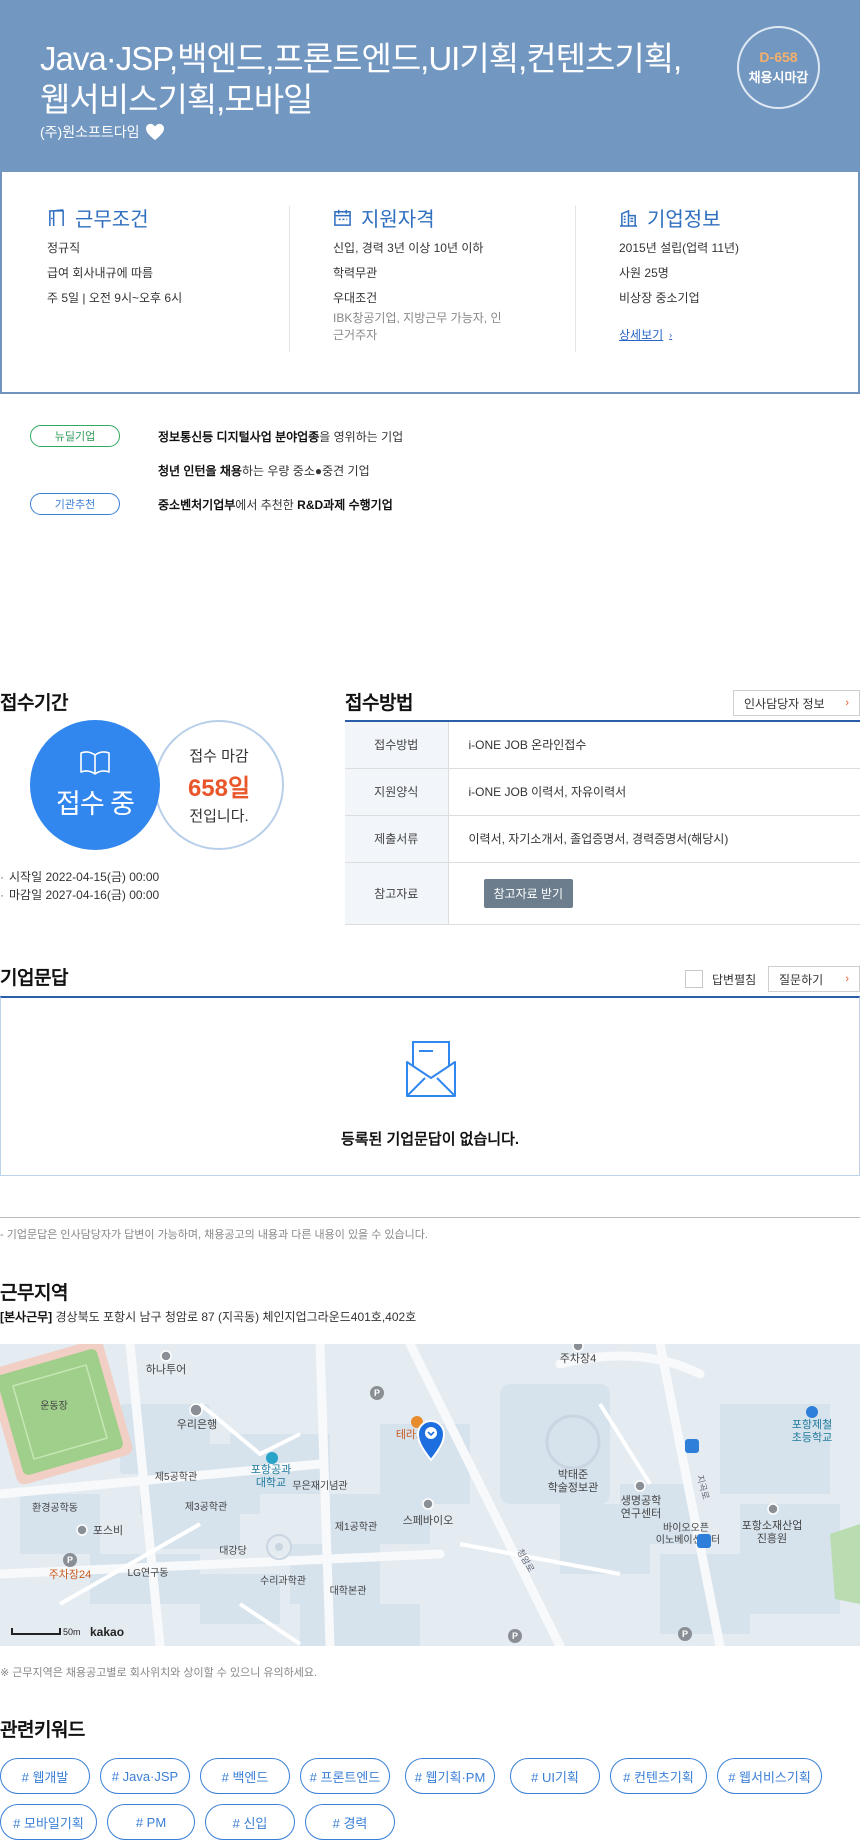 The width and height of the screenshot is (860, 1841). Describe the element at coordinates (361, 58) in the screenshot. I see `job-title-line1: Java·JSP,백엔드,프론트엔드,UI기획,컨텐츠기획,` at that location.